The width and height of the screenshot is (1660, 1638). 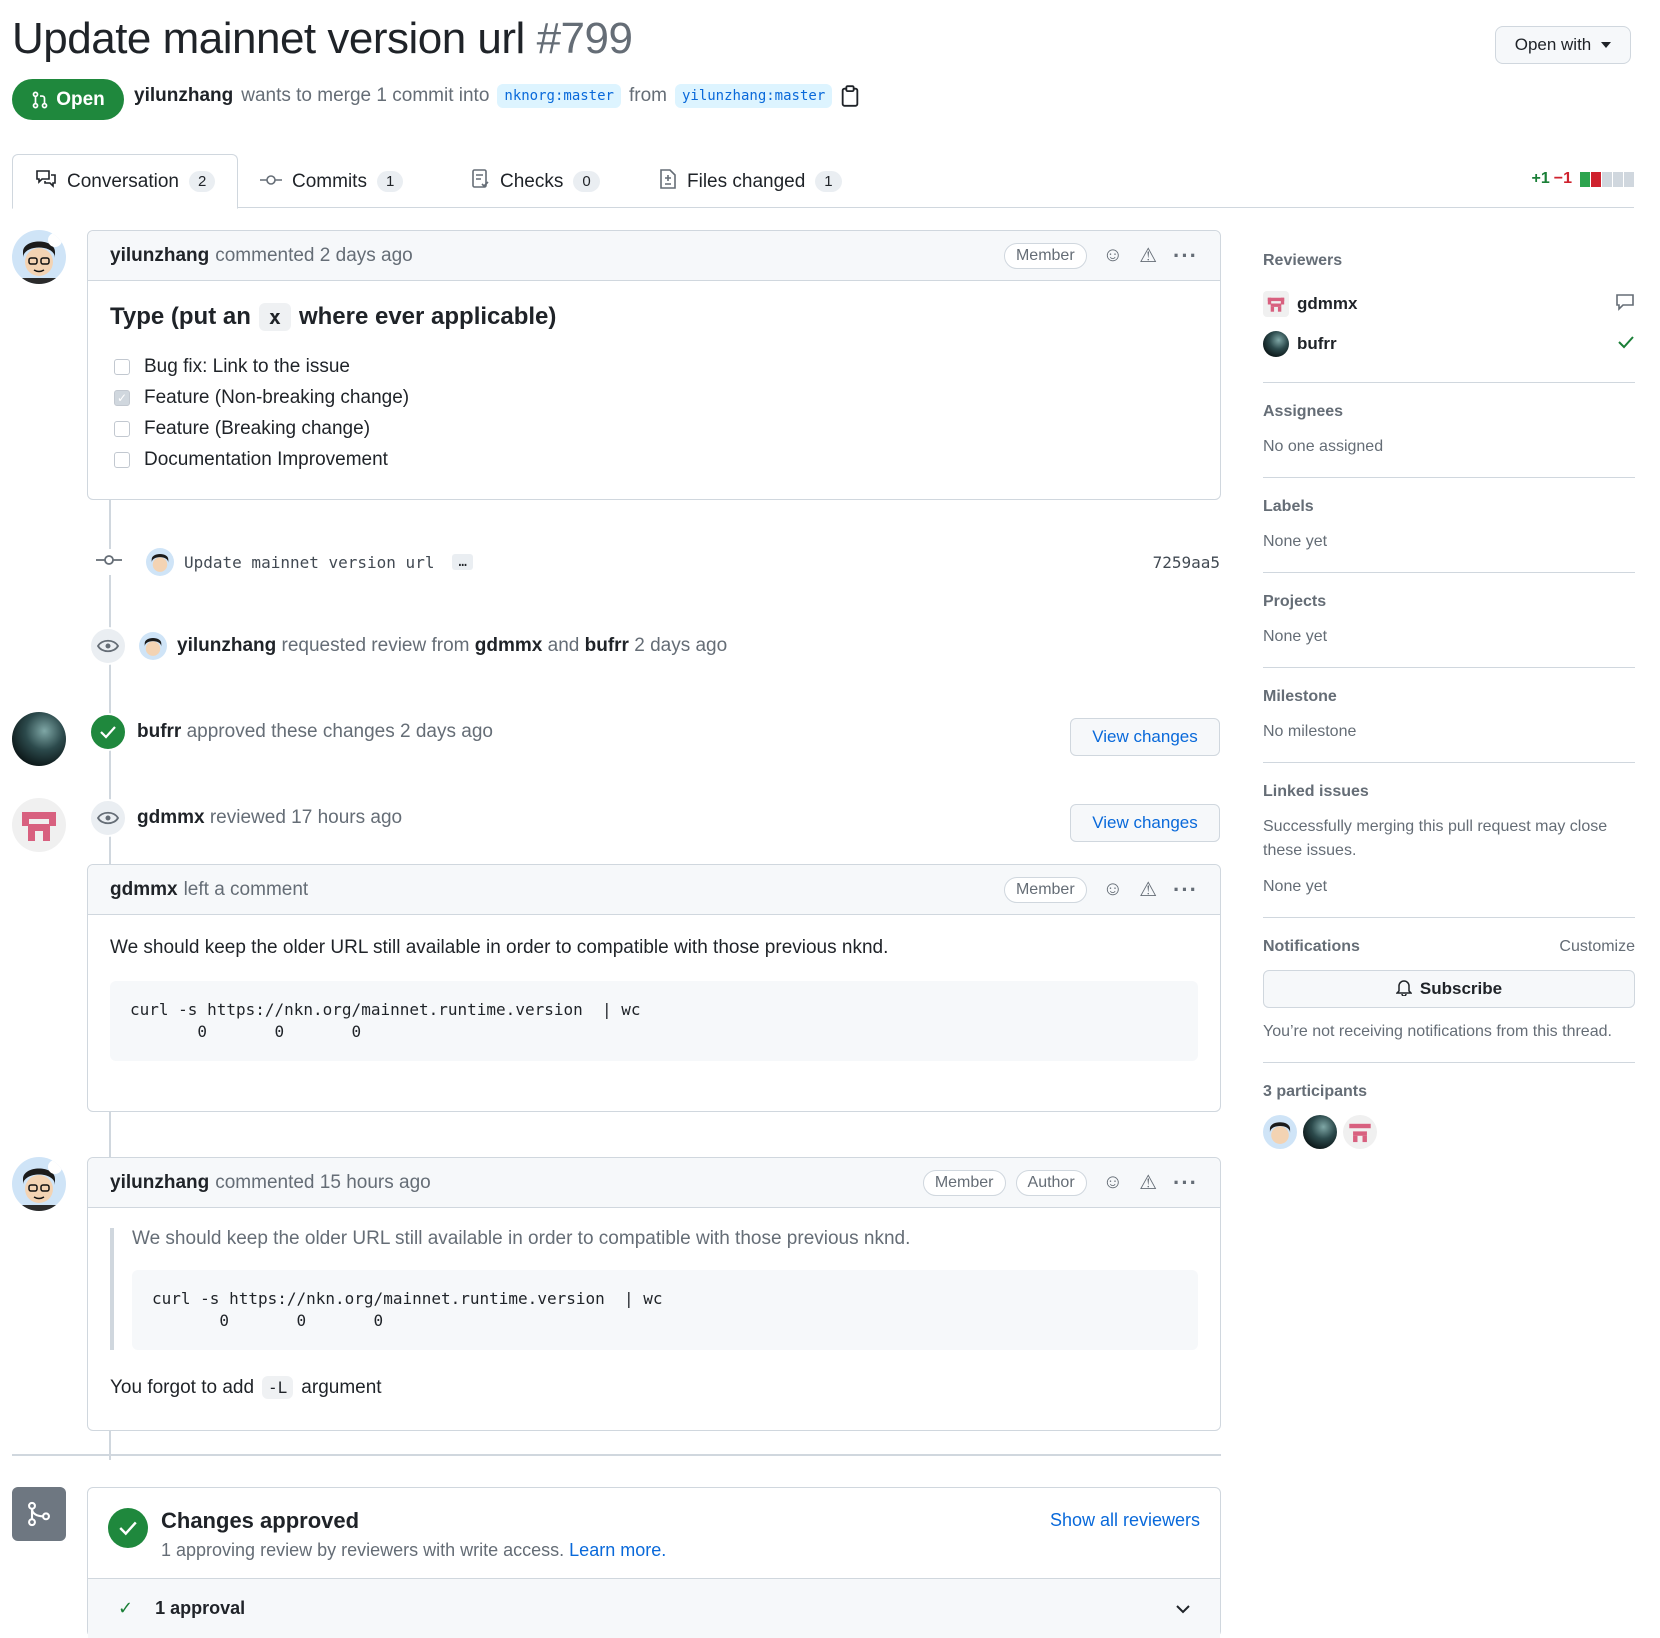 I want to click on commit-sha: 7259aa5, so click(x=1186, y=562).